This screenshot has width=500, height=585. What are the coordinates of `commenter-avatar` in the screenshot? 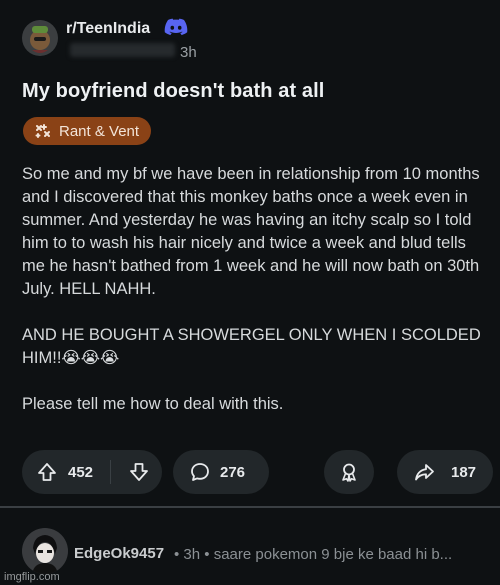 It's located at (45, 551).